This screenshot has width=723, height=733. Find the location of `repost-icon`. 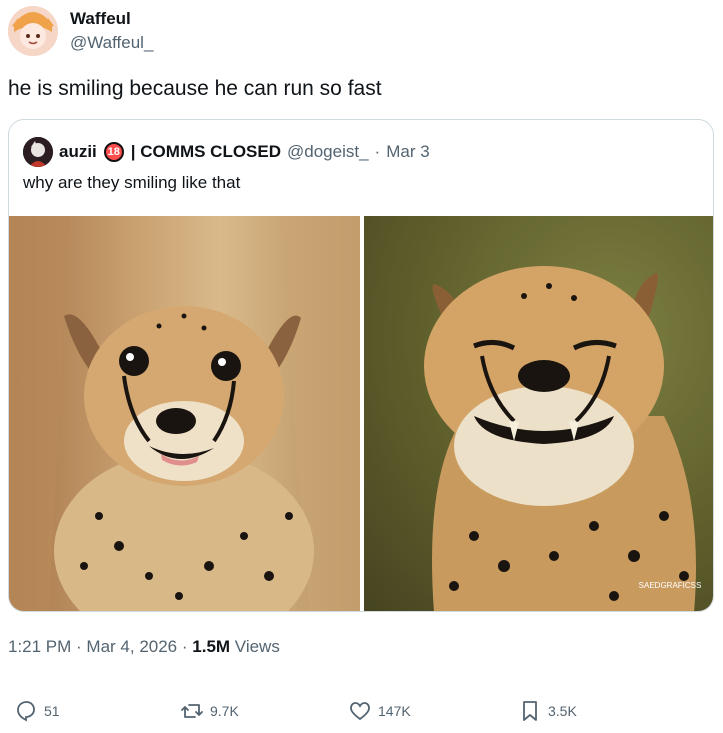

repost-icon is located at coordinates (192, 711).